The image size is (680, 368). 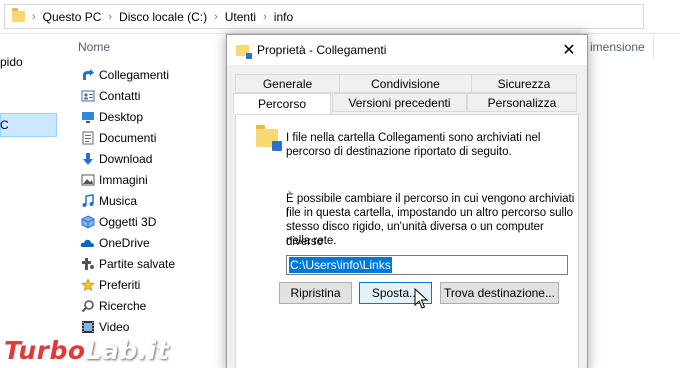 I want to click on list-item-label: Musica, so click(x=118, y=201).